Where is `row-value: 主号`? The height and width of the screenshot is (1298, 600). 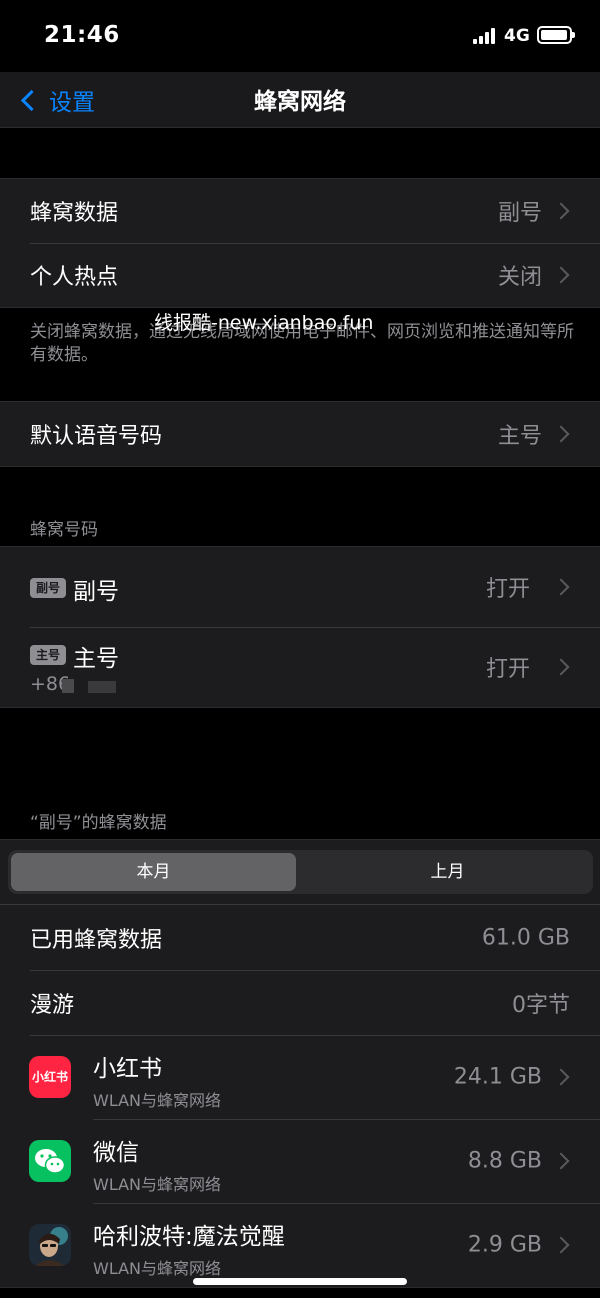 row-value: 主号 is located at coordinates (519, 436).